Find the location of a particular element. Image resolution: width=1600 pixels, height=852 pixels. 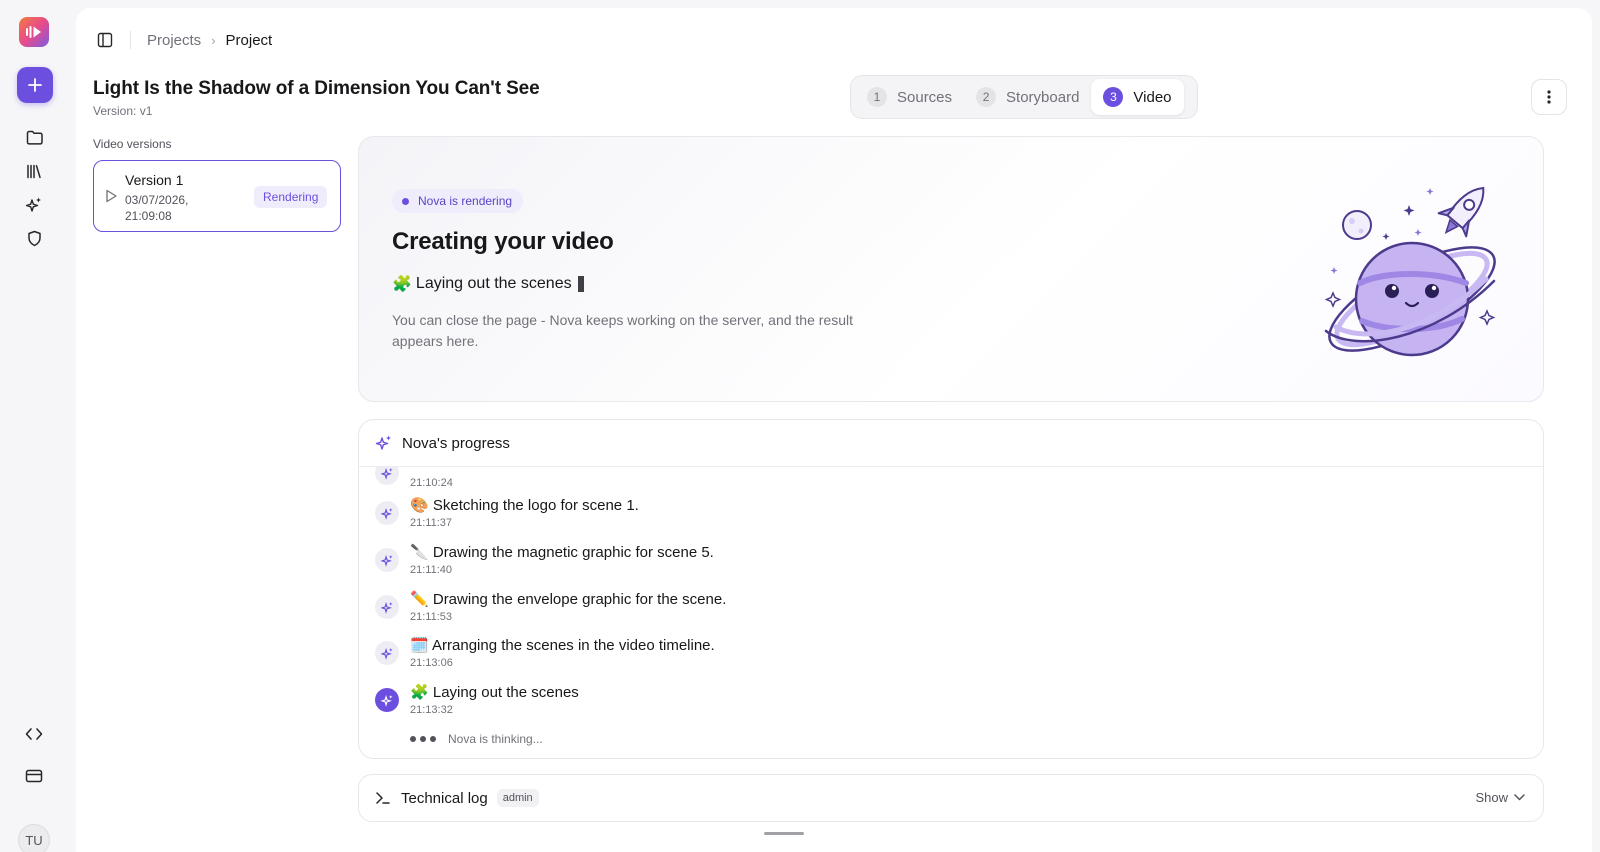

rendering-pill: Nova is rendering is located at coordinates (458, 201).